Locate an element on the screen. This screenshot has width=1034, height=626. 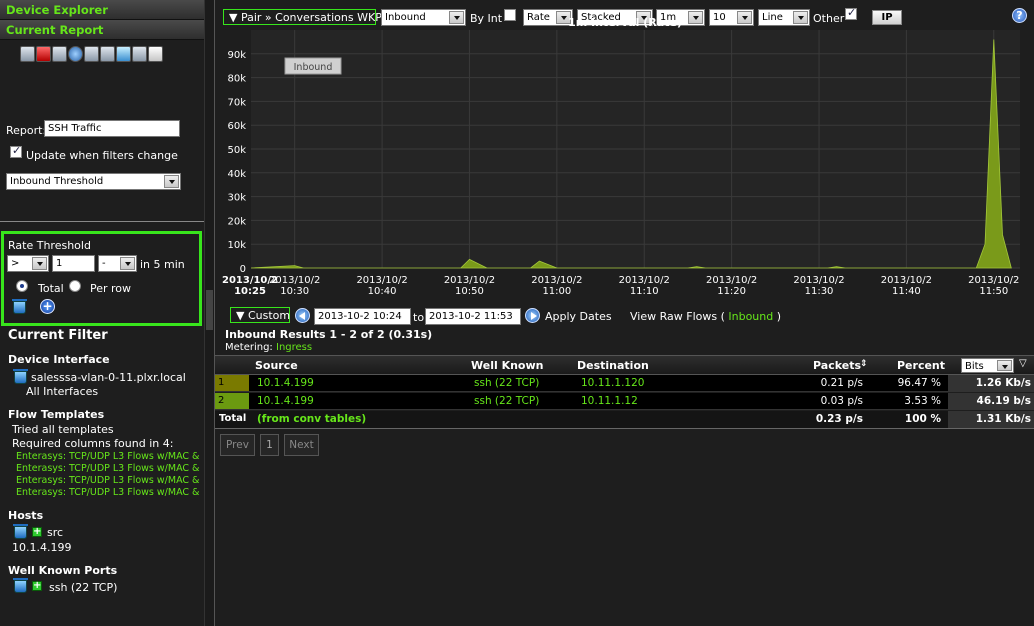
report-label: Report: is located at coordinates (26, 130).